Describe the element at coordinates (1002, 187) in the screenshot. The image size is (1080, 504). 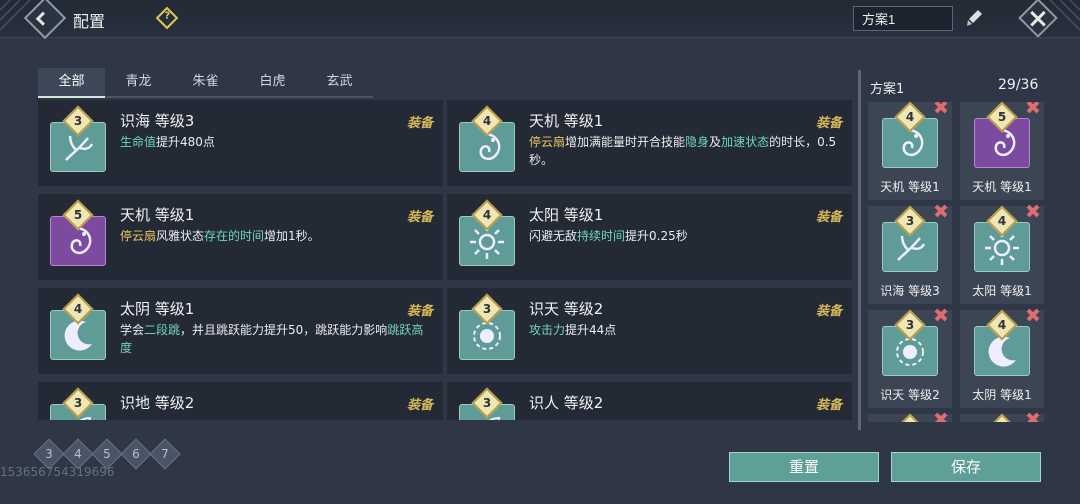
I see `slot-name: 天机 等级1` at that location.